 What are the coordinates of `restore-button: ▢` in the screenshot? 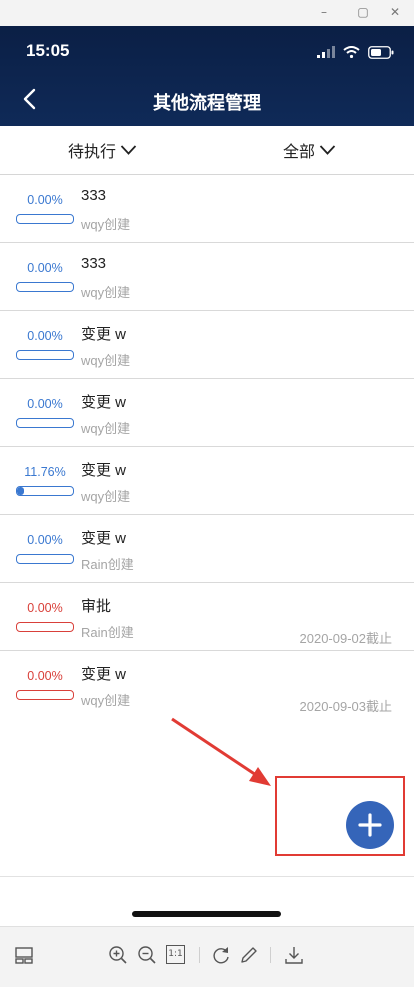 It's located at (363, 12).